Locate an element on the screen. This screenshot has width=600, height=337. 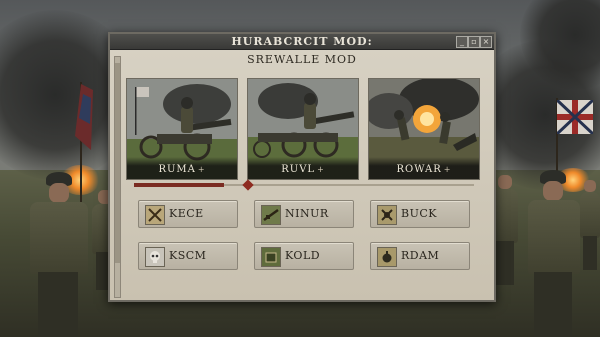
mod-card-caption: RUVL + is located at coordinates (303, 168).